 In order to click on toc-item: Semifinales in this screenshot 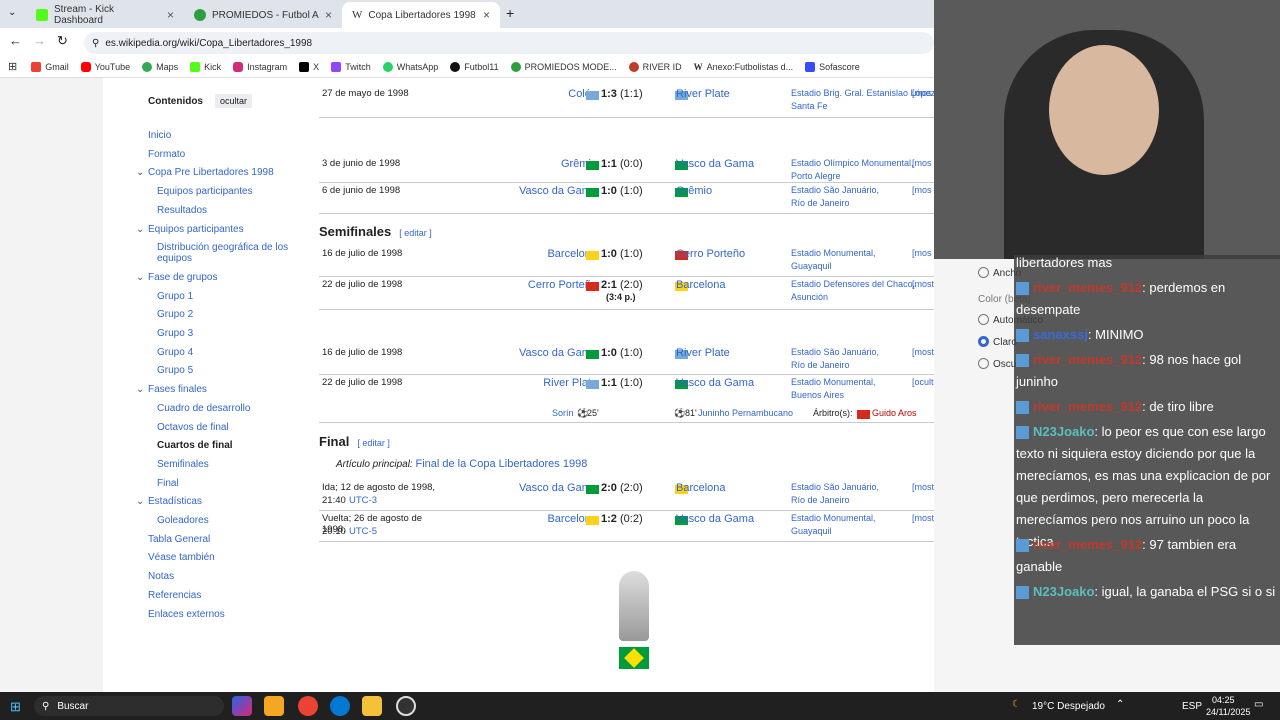, I will do `click(183, 464)`.